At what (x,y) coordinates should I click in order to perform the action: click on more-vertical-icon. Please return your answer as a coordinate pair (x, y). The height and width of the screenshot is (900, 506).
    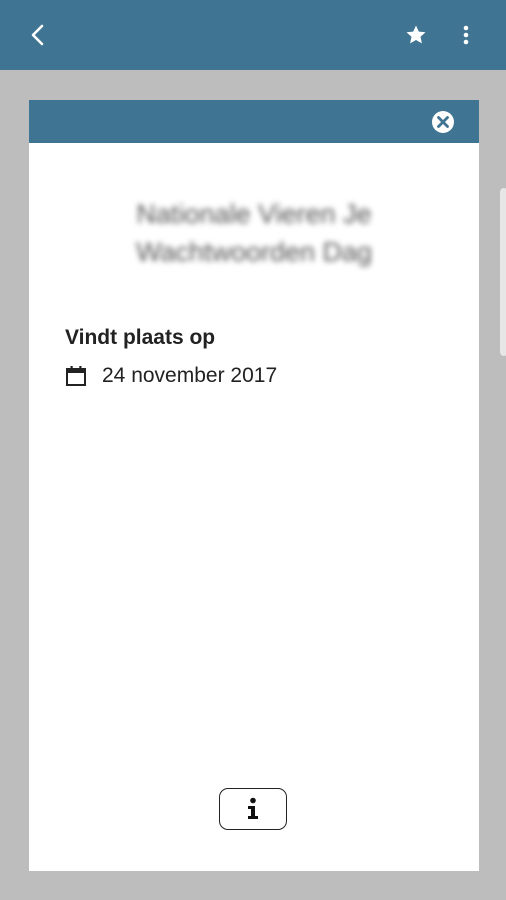
    Looking at the image, I should click on (466, 35).